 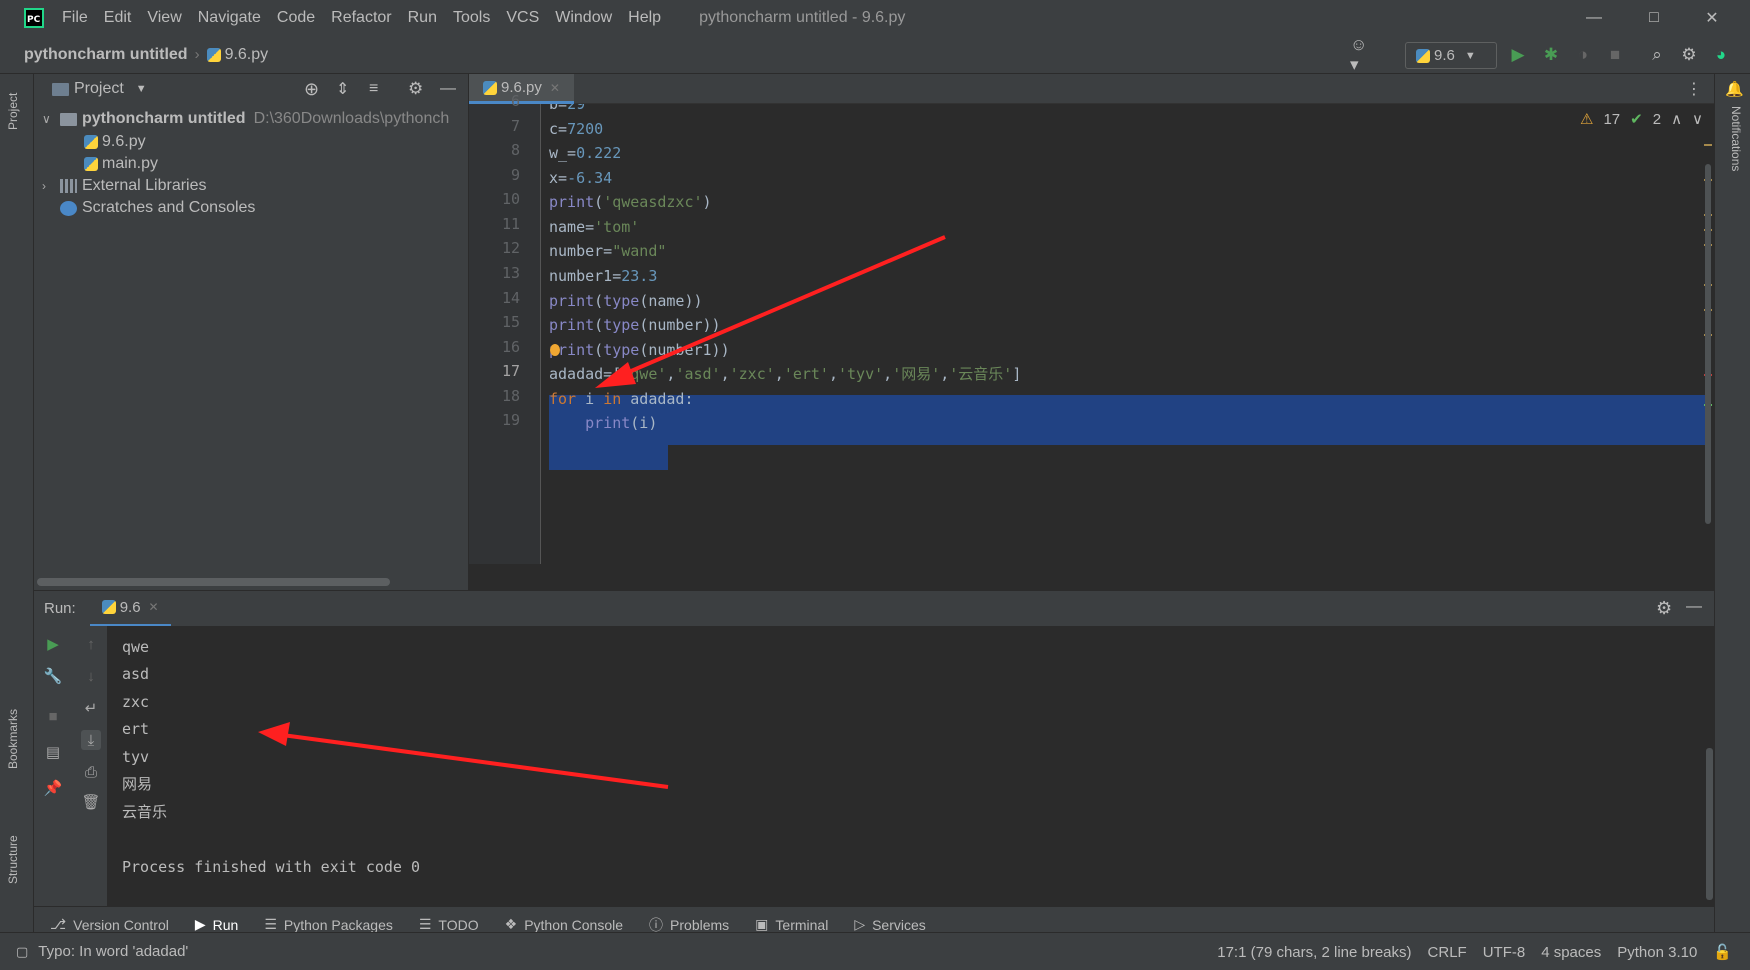 I want to click on coverage-icon: ◑, so click(x=1583, y=55).